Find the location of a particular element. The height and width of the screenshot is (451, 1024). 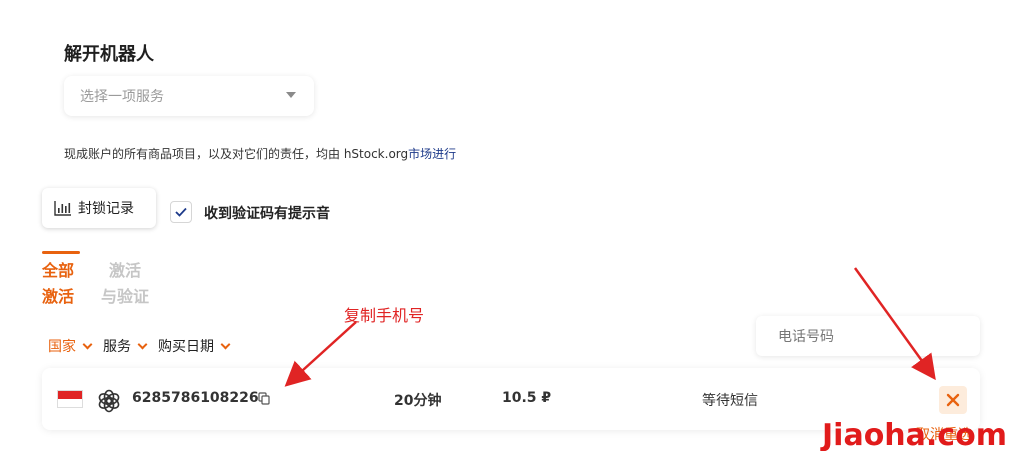

watermark: Jiaoha.com is located at coordinates (914, 434).